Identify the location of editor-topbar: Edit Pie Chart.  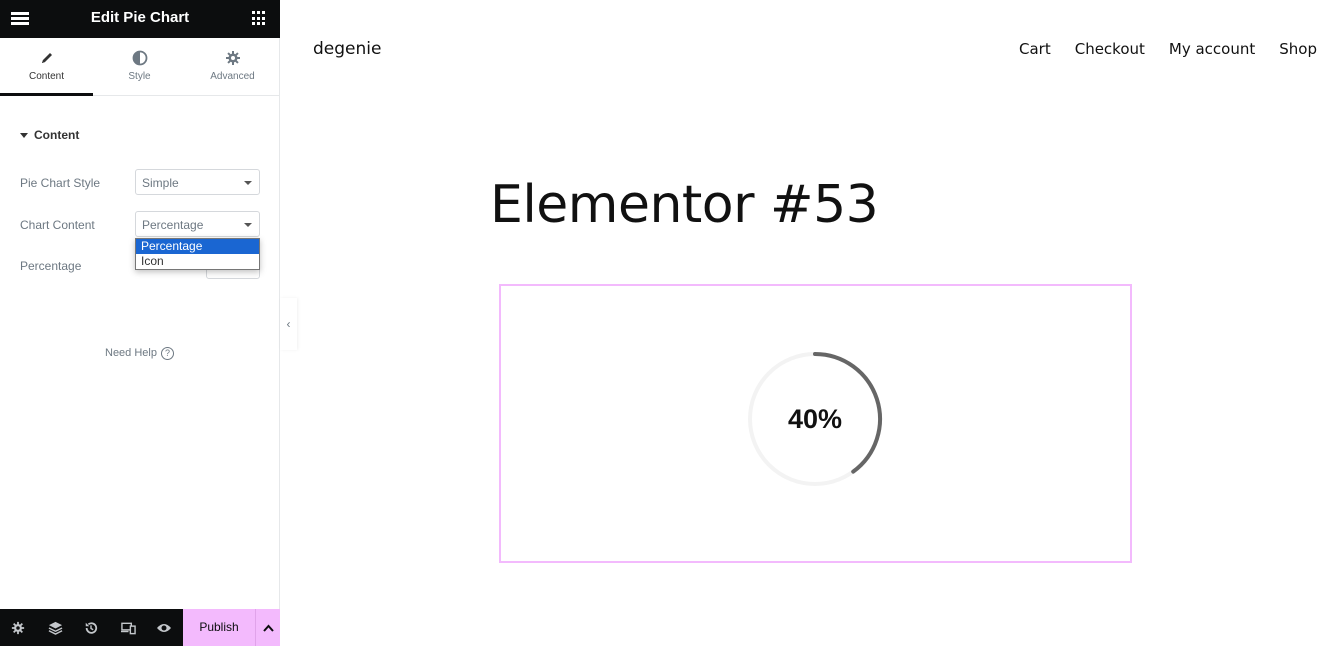
(140, 19).